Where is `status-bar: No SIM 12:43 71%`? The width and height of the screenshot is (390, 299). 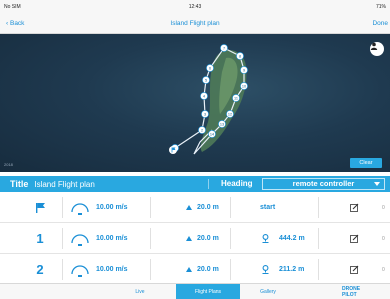 status-bar: No SIM 12:43 71% is located at coordinates (195, 7).